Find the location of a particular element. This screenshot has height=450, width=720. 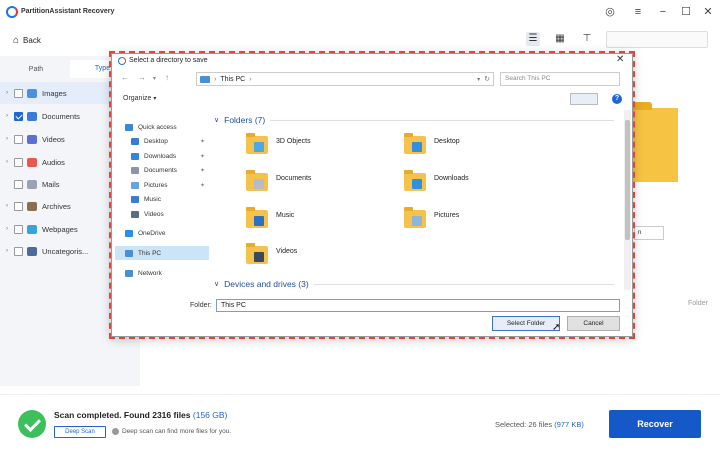

back-button: ⌂ Back is located at coordinates (27, 40).